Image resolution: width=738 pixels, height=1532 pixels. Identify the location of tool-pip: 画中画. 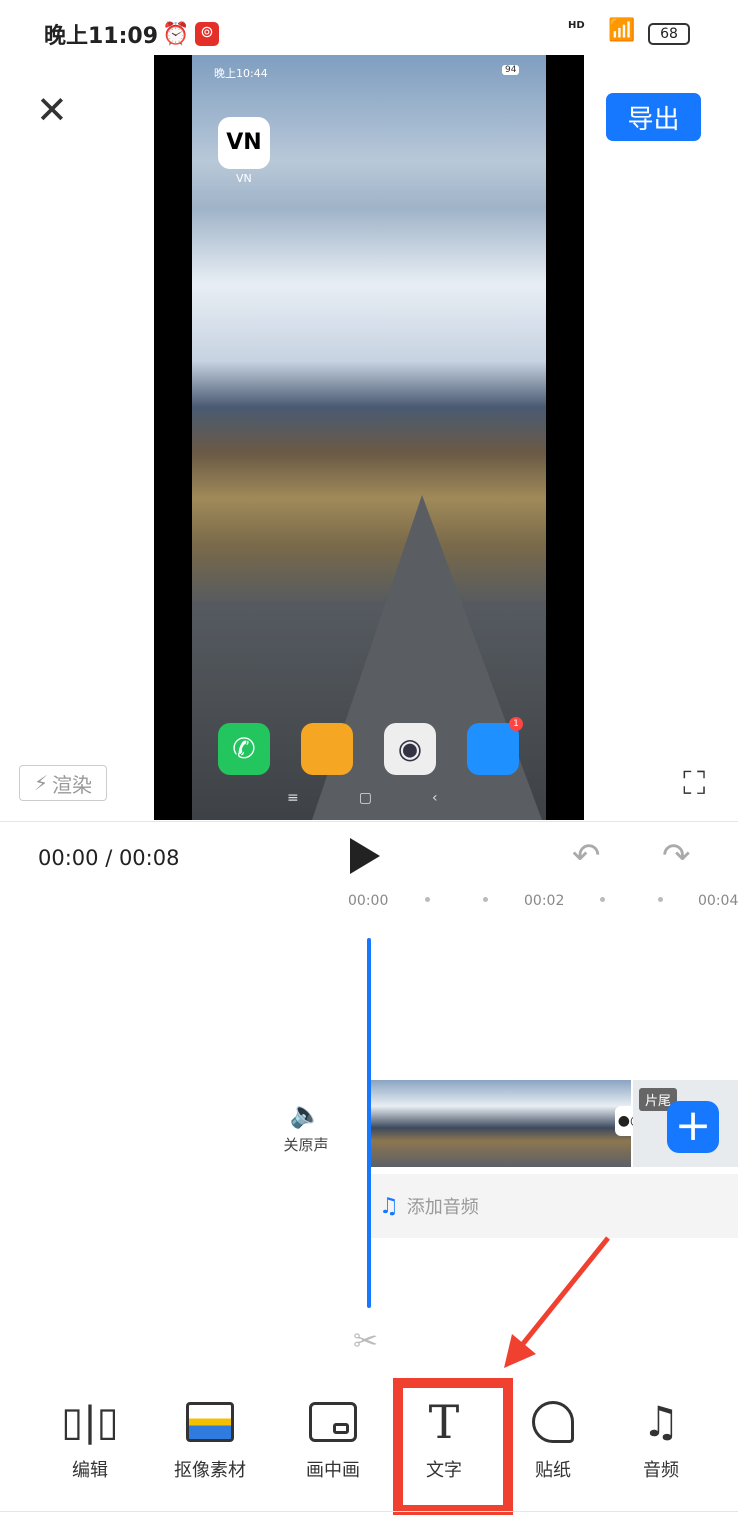
(333, 1440).